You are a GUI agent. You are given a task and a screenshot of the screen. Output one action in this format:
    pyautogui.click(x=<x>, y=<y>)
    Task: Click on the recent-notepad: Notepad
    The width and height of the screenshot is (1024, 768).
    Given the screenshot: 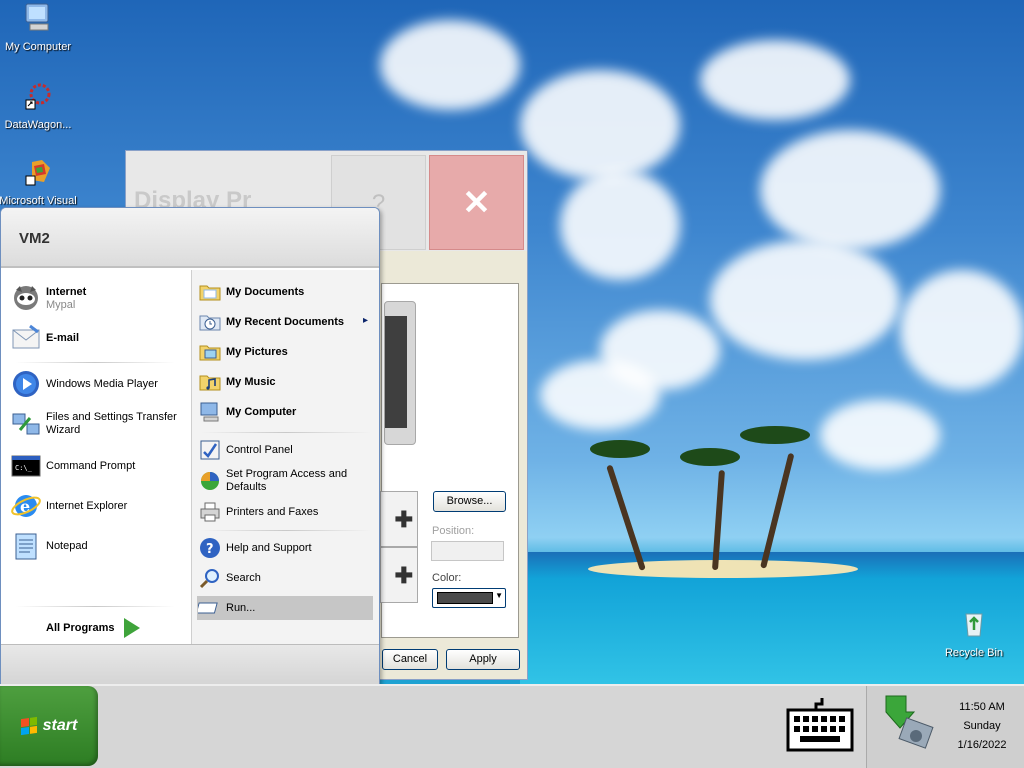 What is the action you would take?
    pyautogui.click(x=49, y=546)
    